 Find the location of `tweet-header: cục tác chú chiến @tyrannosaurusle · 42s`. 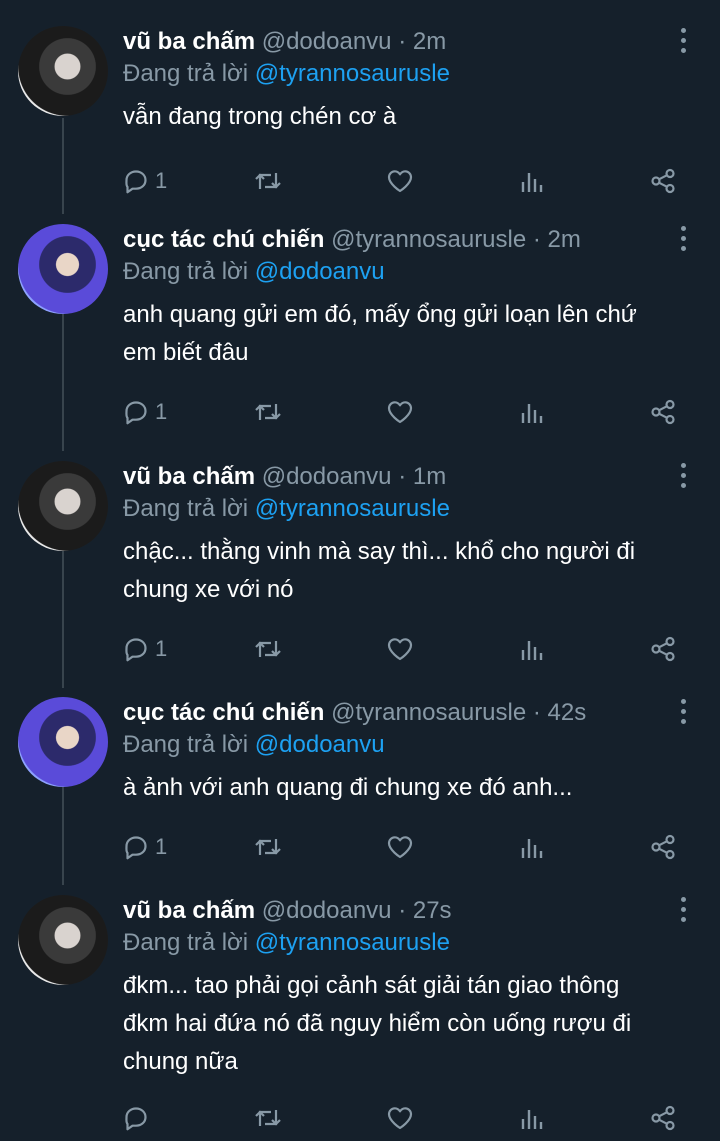

tweet-header: cục tác chú chiến @tyrannosaurusle · 42s is located at coordinates (354, 713).